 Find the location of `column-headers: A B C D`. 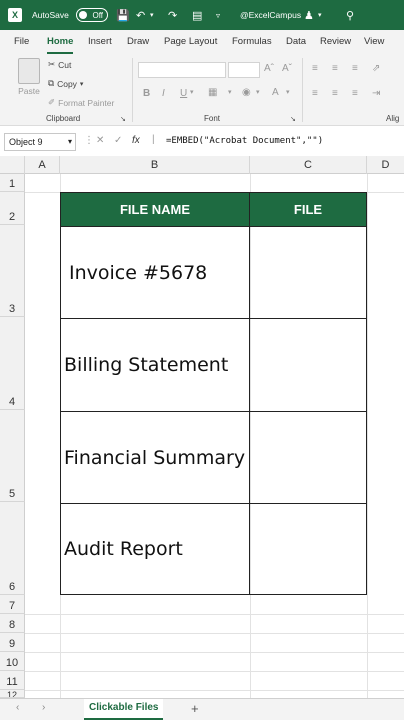

column-headers: A B C D is located at coordinates (202, 165).